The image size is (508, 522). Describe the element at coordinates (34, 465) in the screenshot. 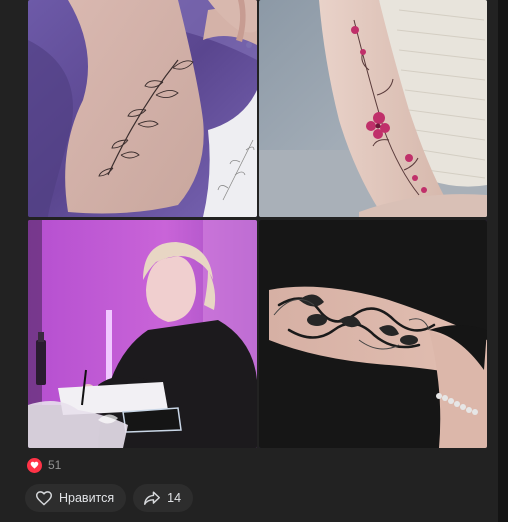

I see `heart-icon` at that location.